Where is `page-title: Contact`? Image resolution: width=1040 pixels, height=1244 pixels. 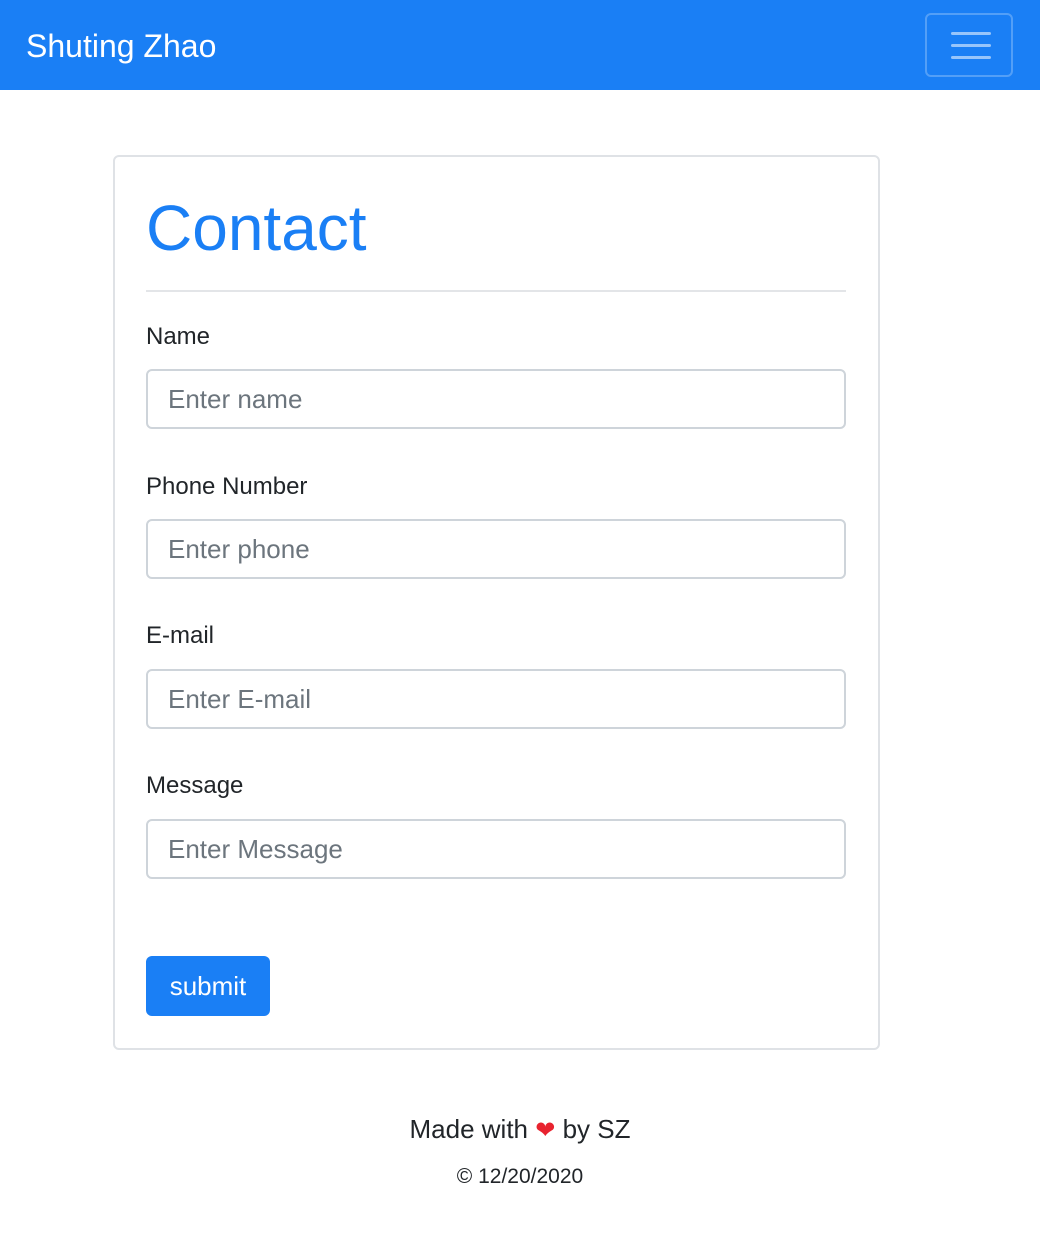
page-title: Contact is located at coordinates (256, 228).